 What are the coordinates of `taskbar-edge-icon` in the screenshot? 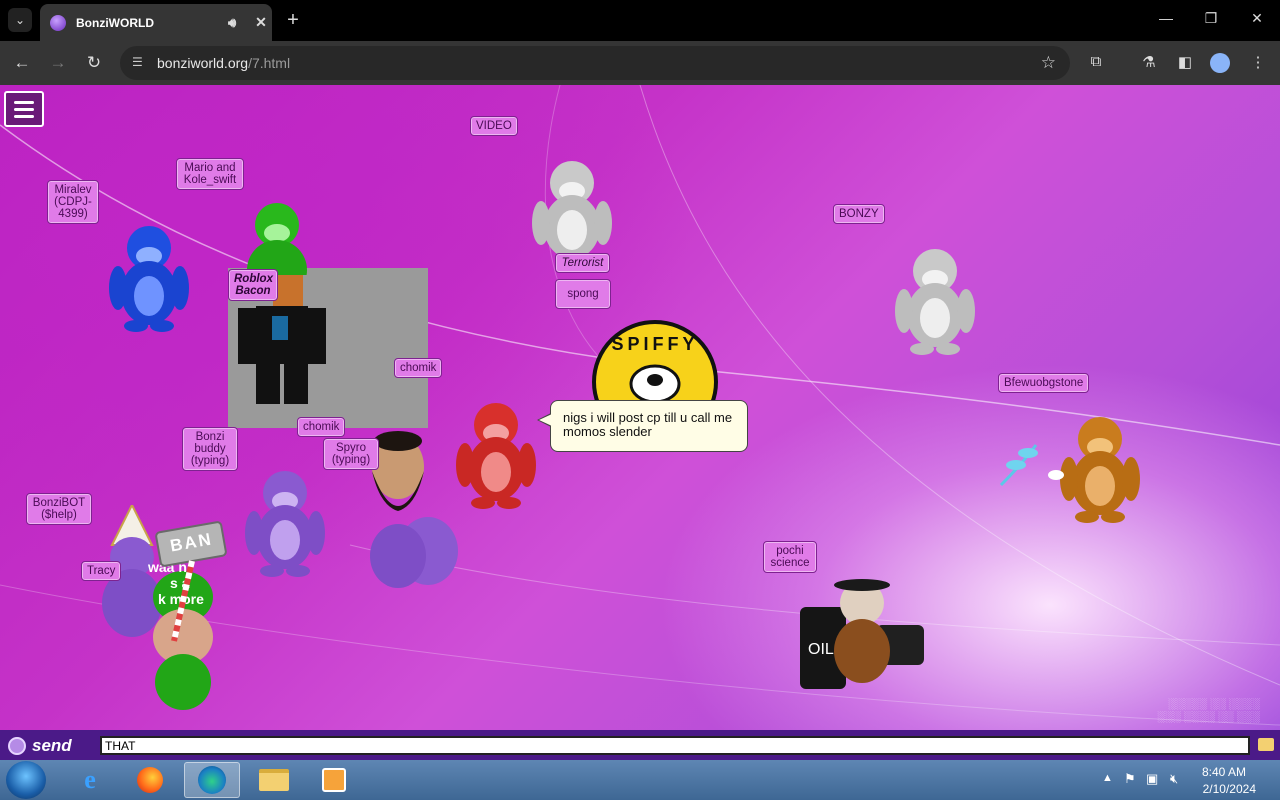 It's located at (212, 780).